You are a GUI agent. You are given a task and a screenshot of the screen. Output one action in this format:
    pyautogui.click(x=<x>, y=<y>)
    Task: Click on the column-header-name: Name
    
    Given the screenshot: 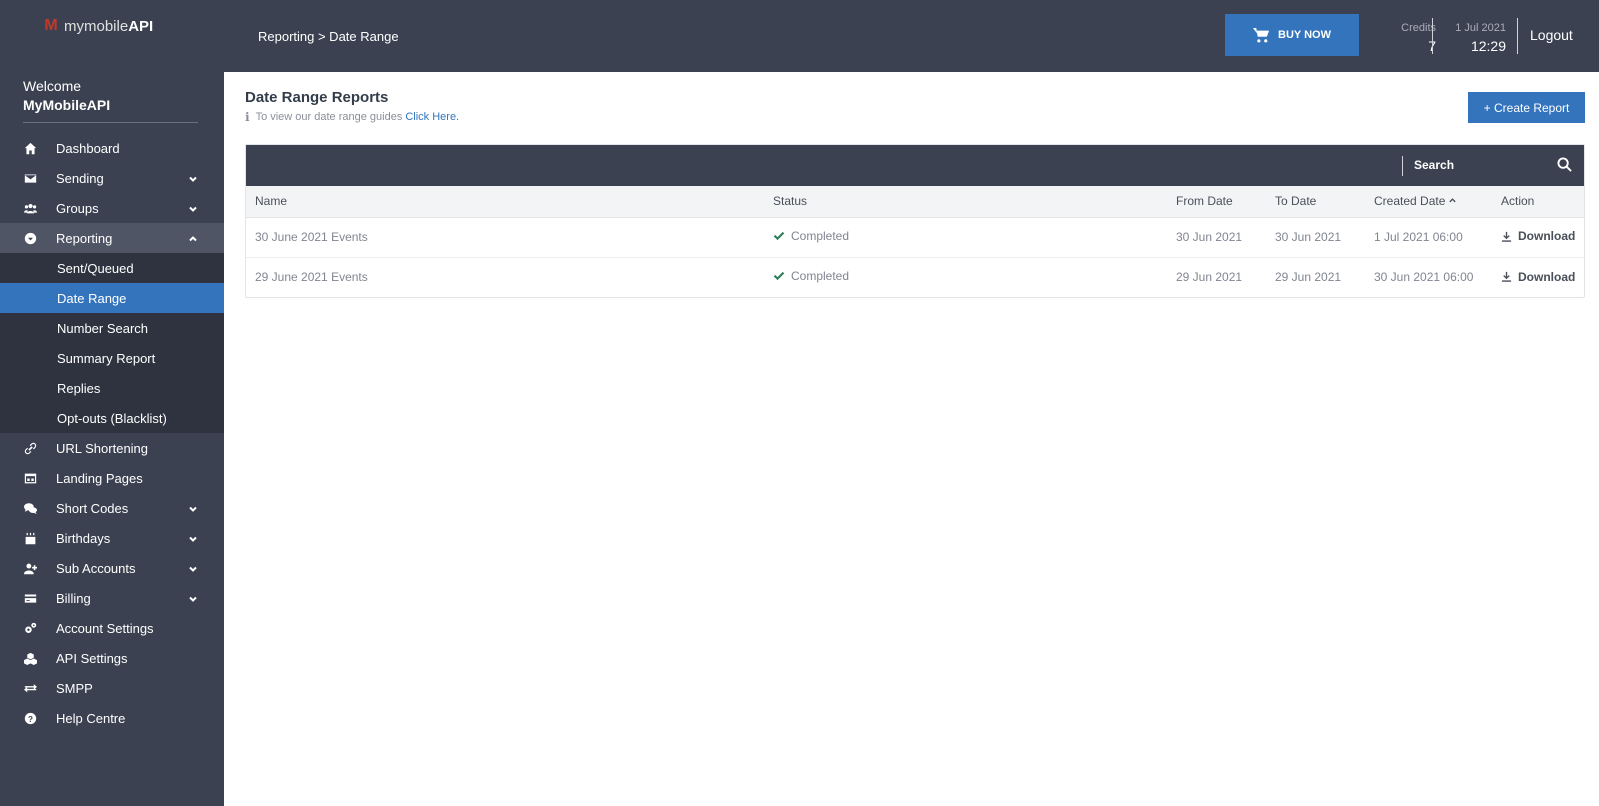 What is the action you would take?
    pyautogui.click(x=505, y=202)
    